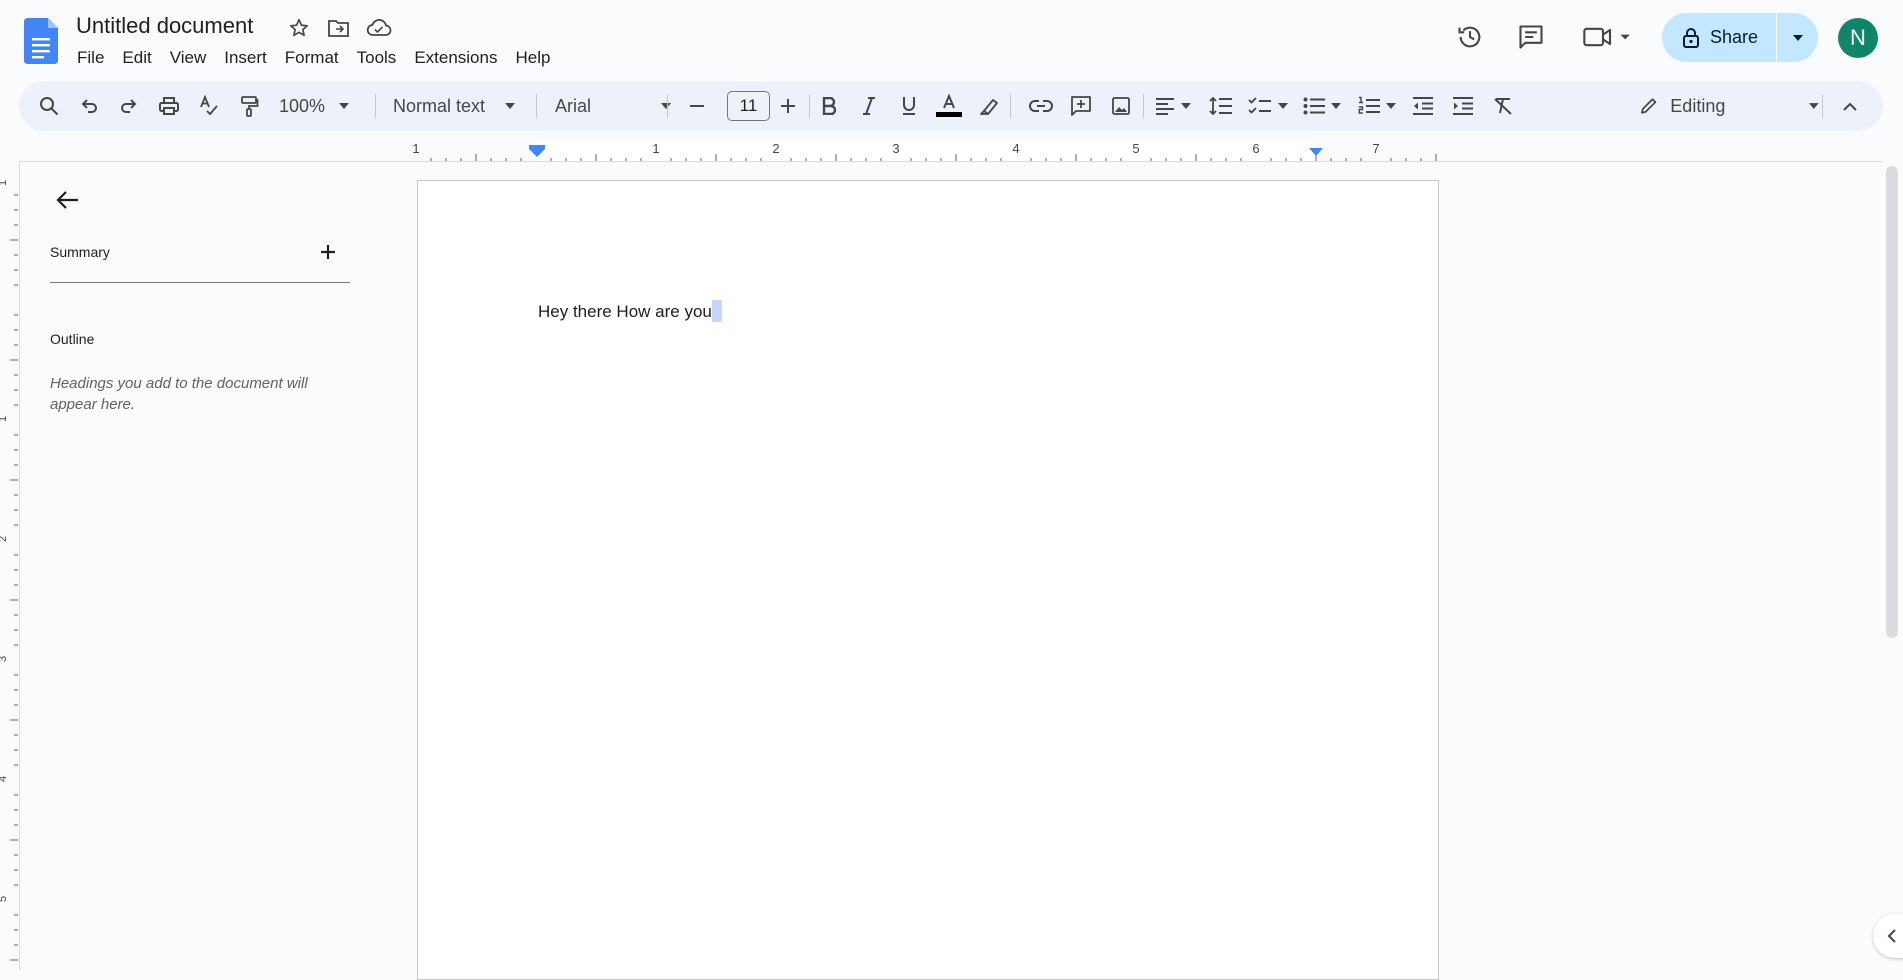  Describe the element at coordinates (169, 106) in the screenshot. I see `print-icon` at that location.